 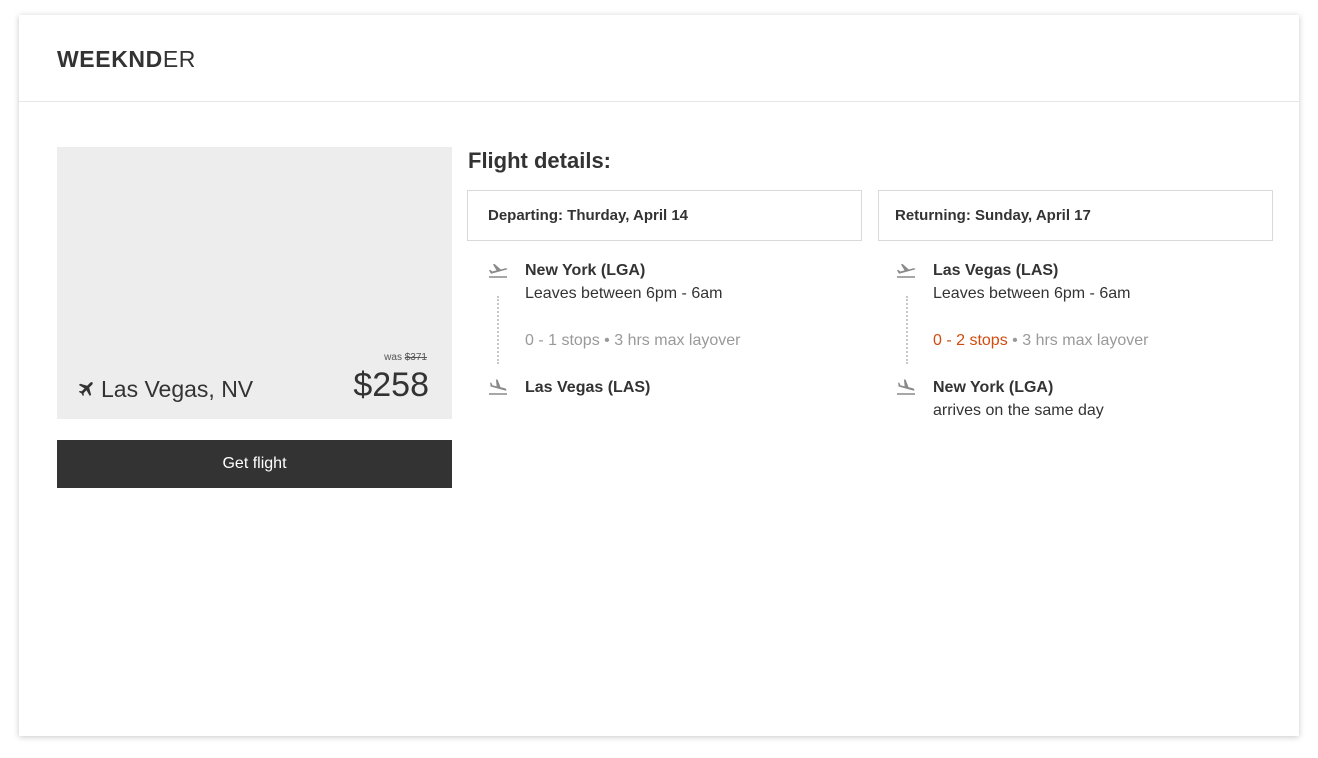 I want to click on was-label: was, so click(x=393, y=357).